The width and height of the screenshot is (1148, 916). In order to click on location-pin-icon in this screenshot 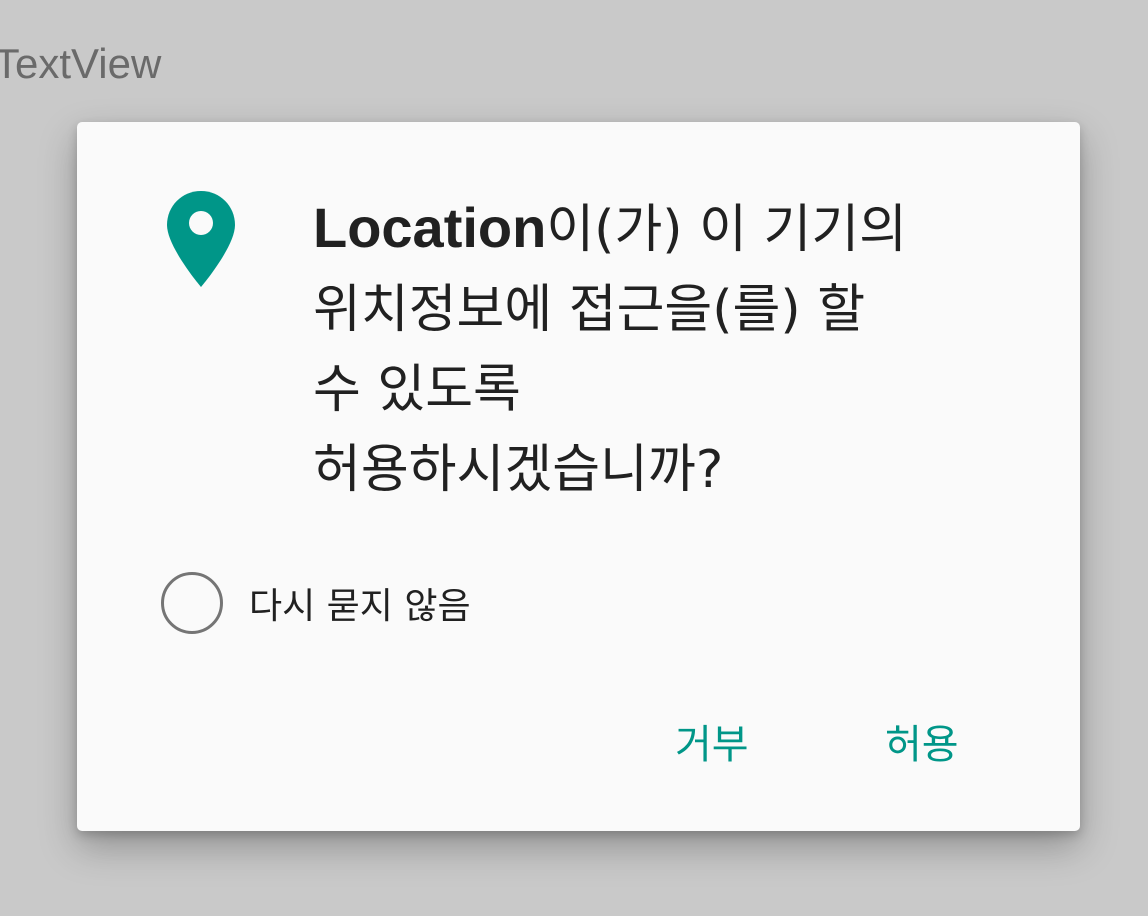, I will do `click(201, 239)`.